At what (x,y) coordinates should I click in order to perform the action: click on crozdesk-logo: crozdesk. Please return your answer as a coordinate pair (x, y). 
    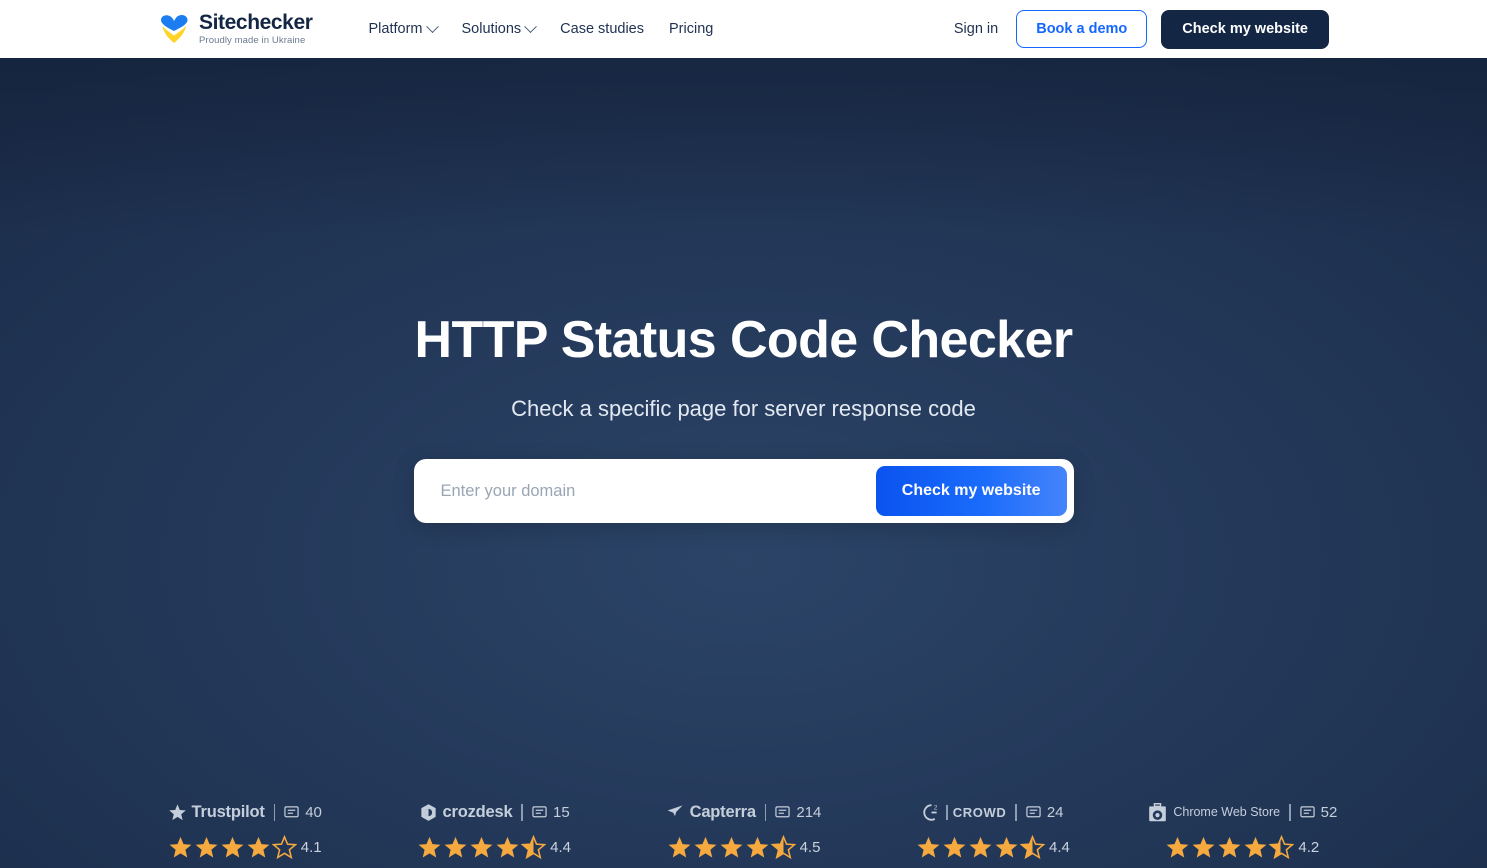
    Looking at the image, I should click on (466, 812).